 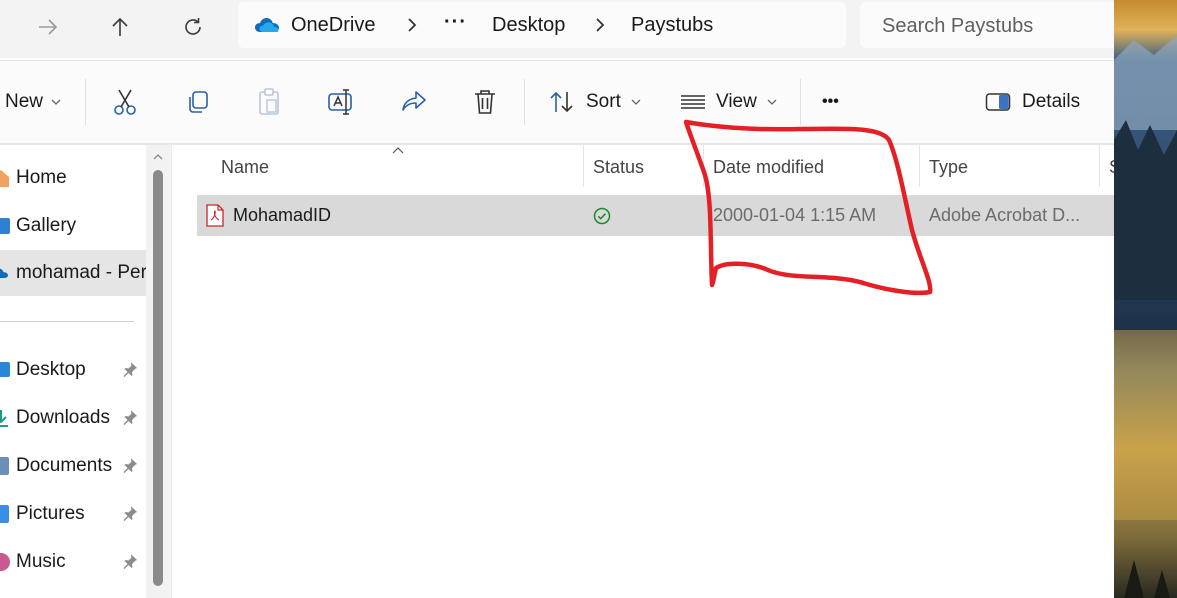 I want to click on arrow-up-icon, so click(x=120, y=26).